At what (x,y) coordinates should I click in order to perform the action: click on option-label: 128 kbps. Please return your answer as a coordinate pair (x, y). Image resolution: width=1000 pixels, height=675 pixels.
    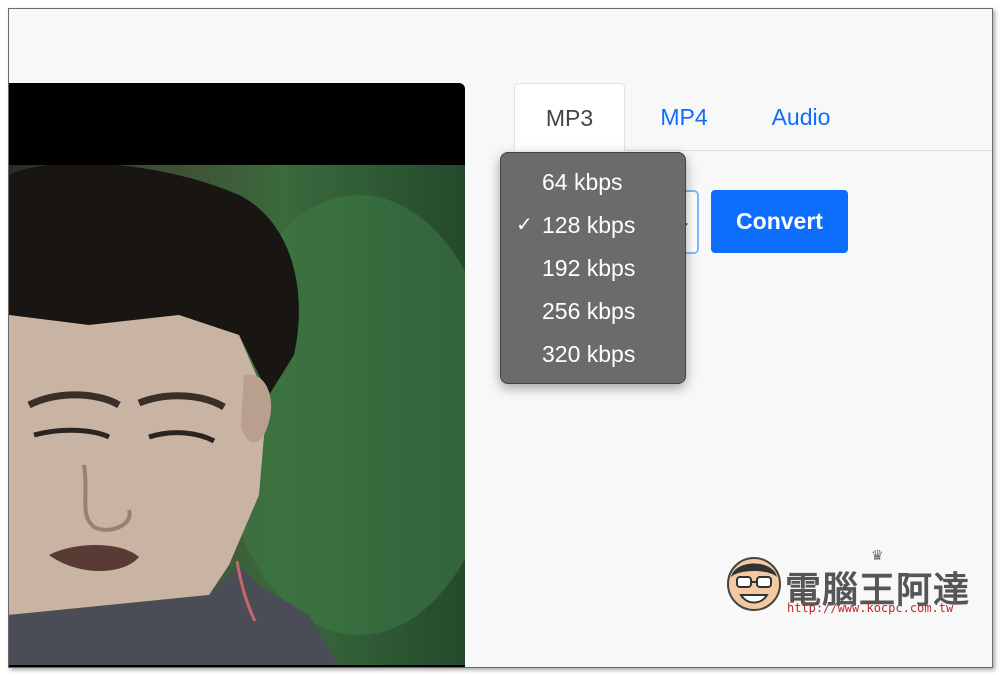
    Looking at the image, I should click on (589, 225).